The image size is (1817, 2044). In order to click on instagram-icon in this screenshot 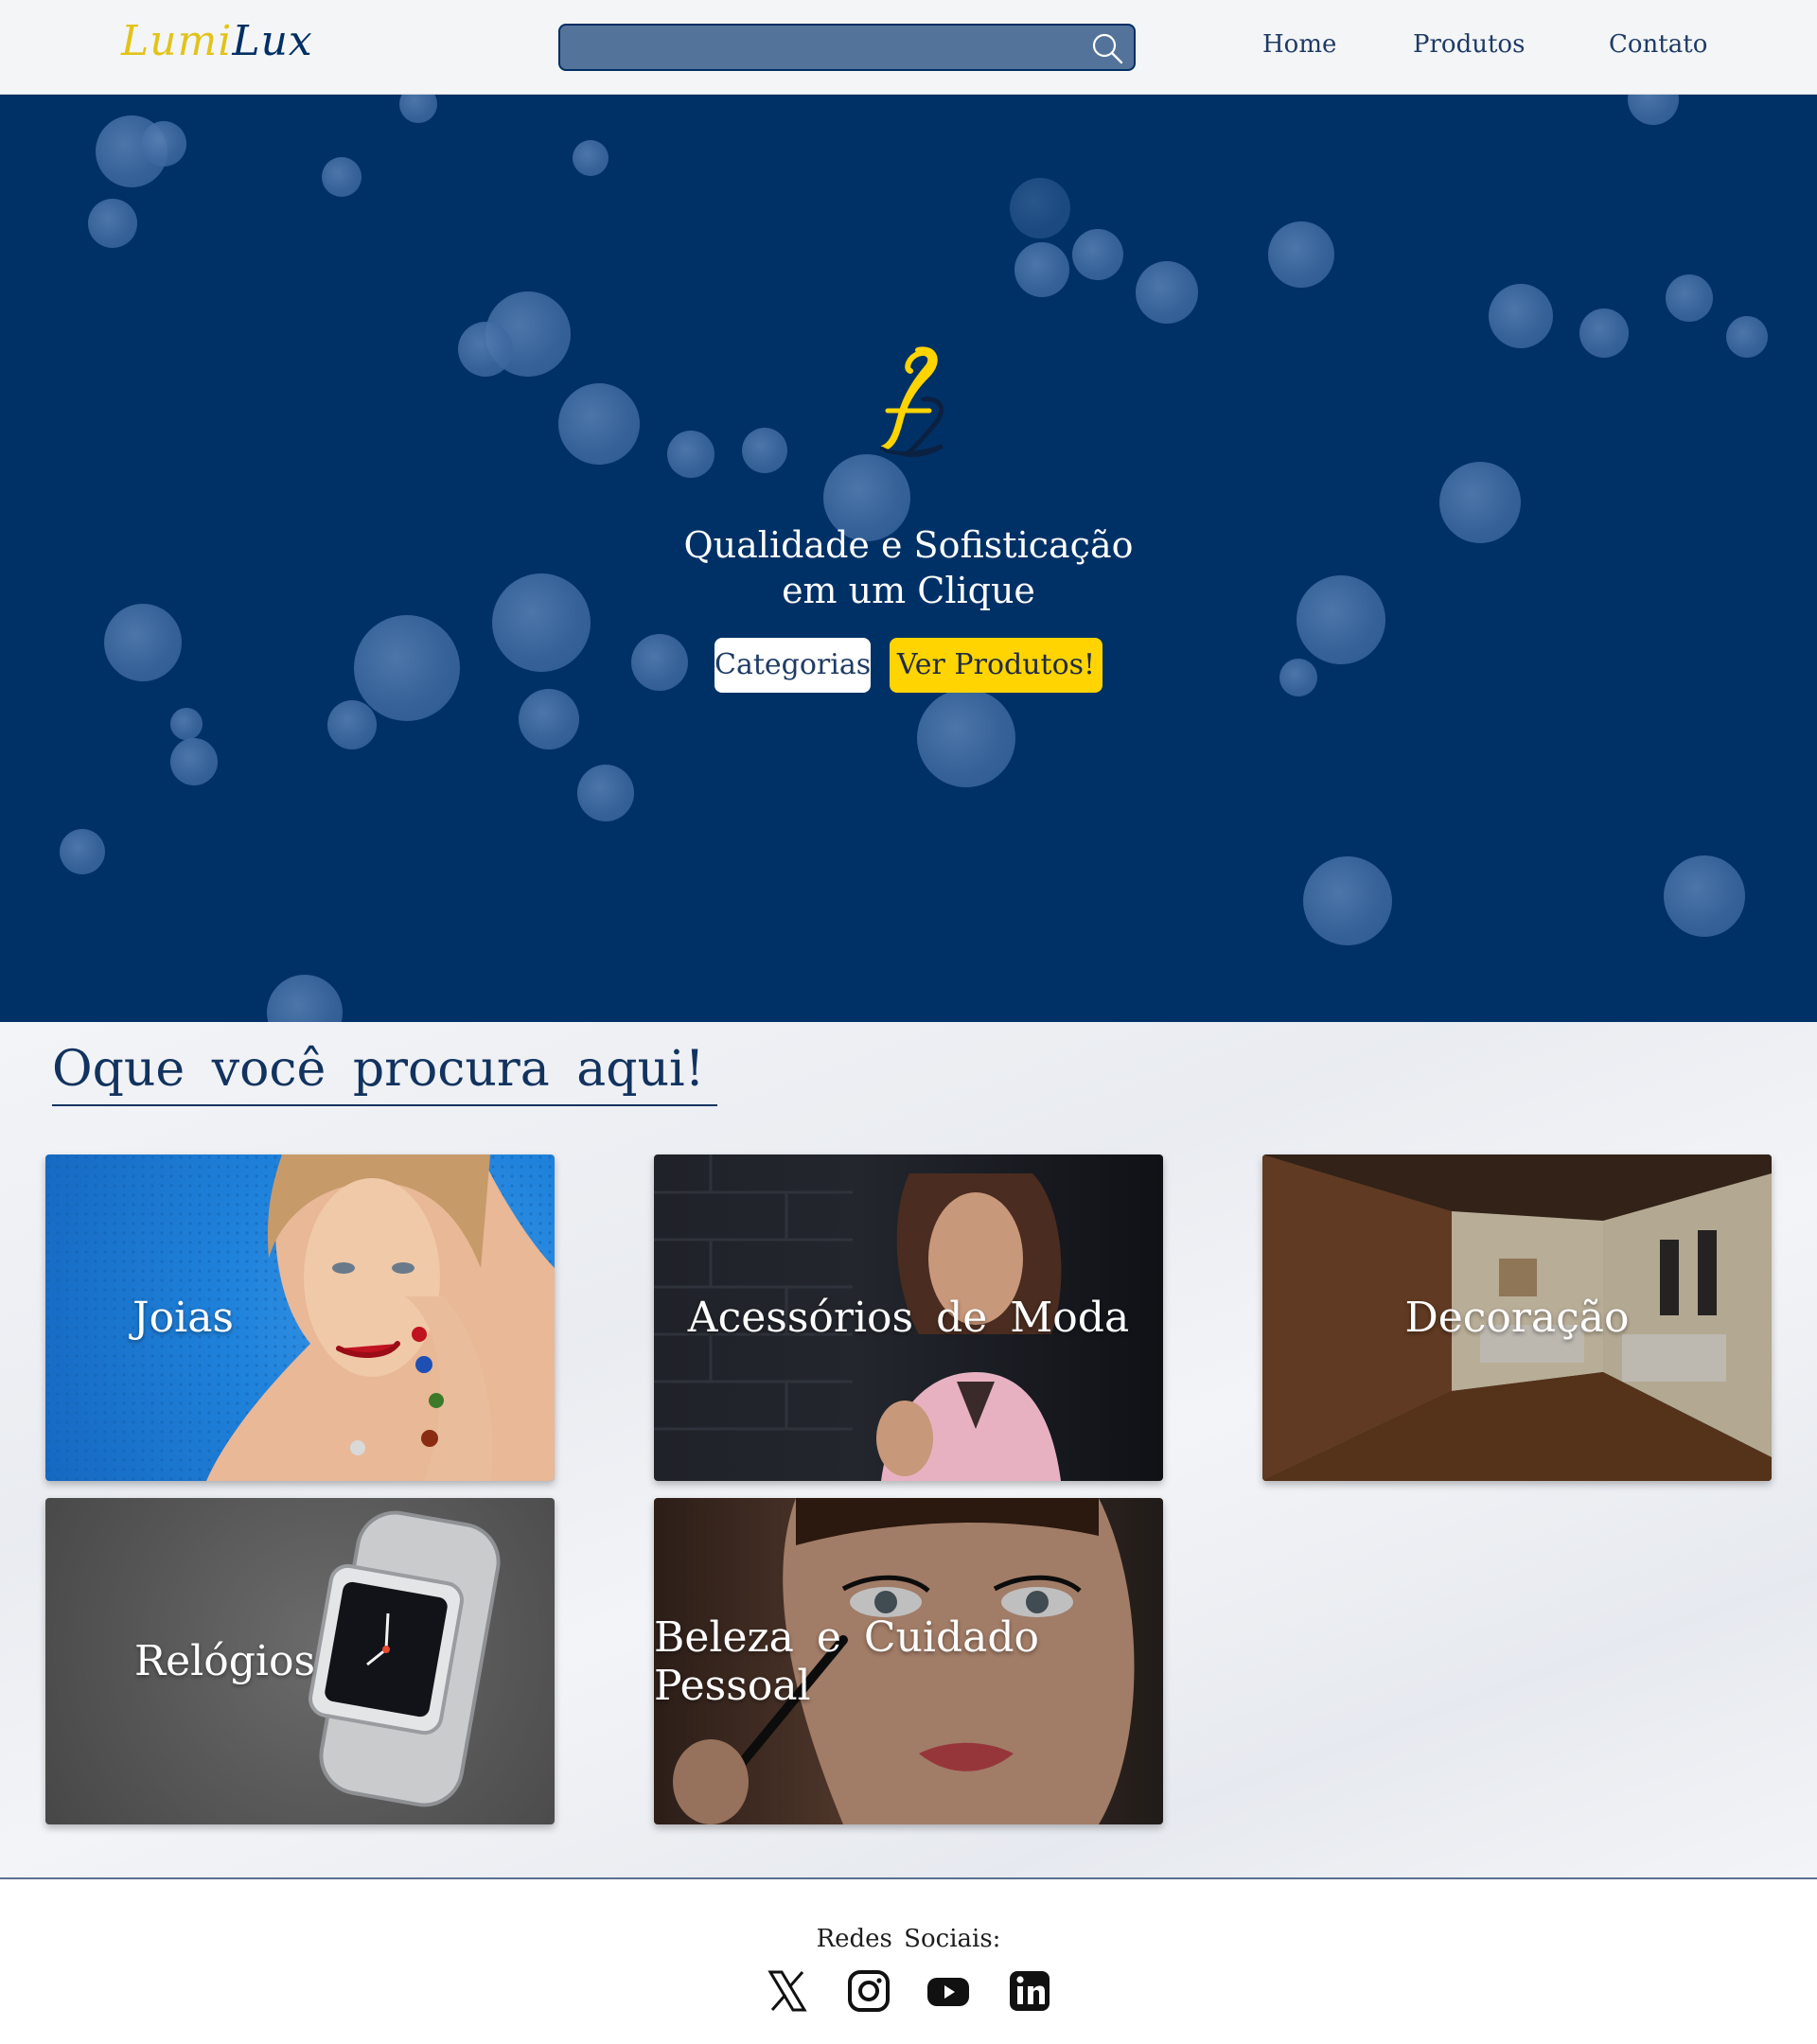, I will do `click(868, 1991)`.